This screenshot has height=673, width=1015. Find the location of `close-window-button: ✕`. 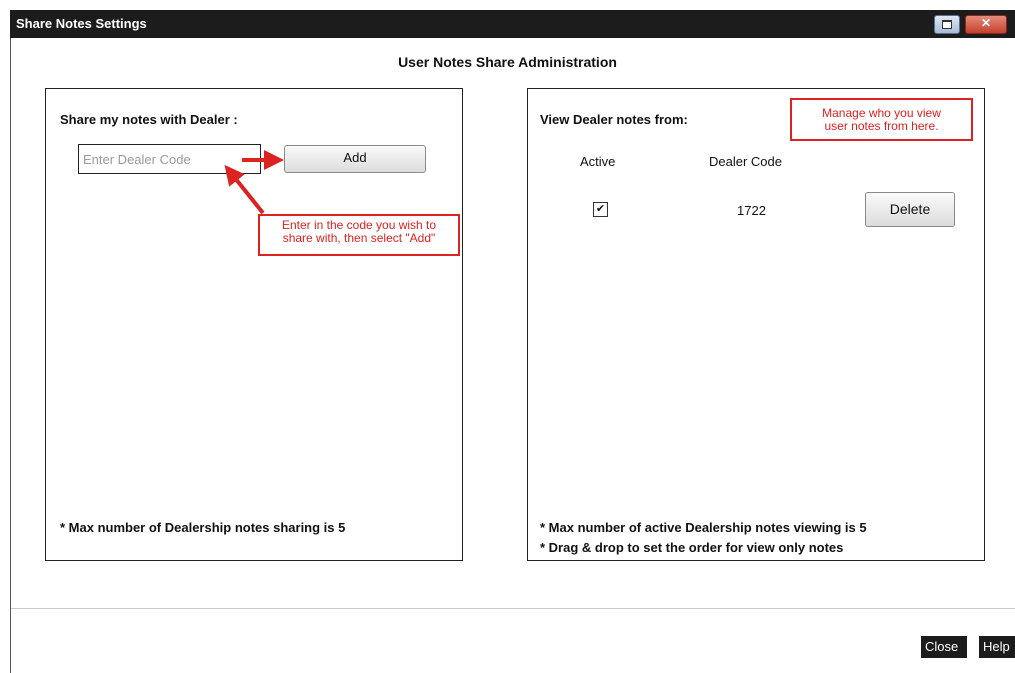

close-window-button: ✕ is located at coordinates (986, 24).